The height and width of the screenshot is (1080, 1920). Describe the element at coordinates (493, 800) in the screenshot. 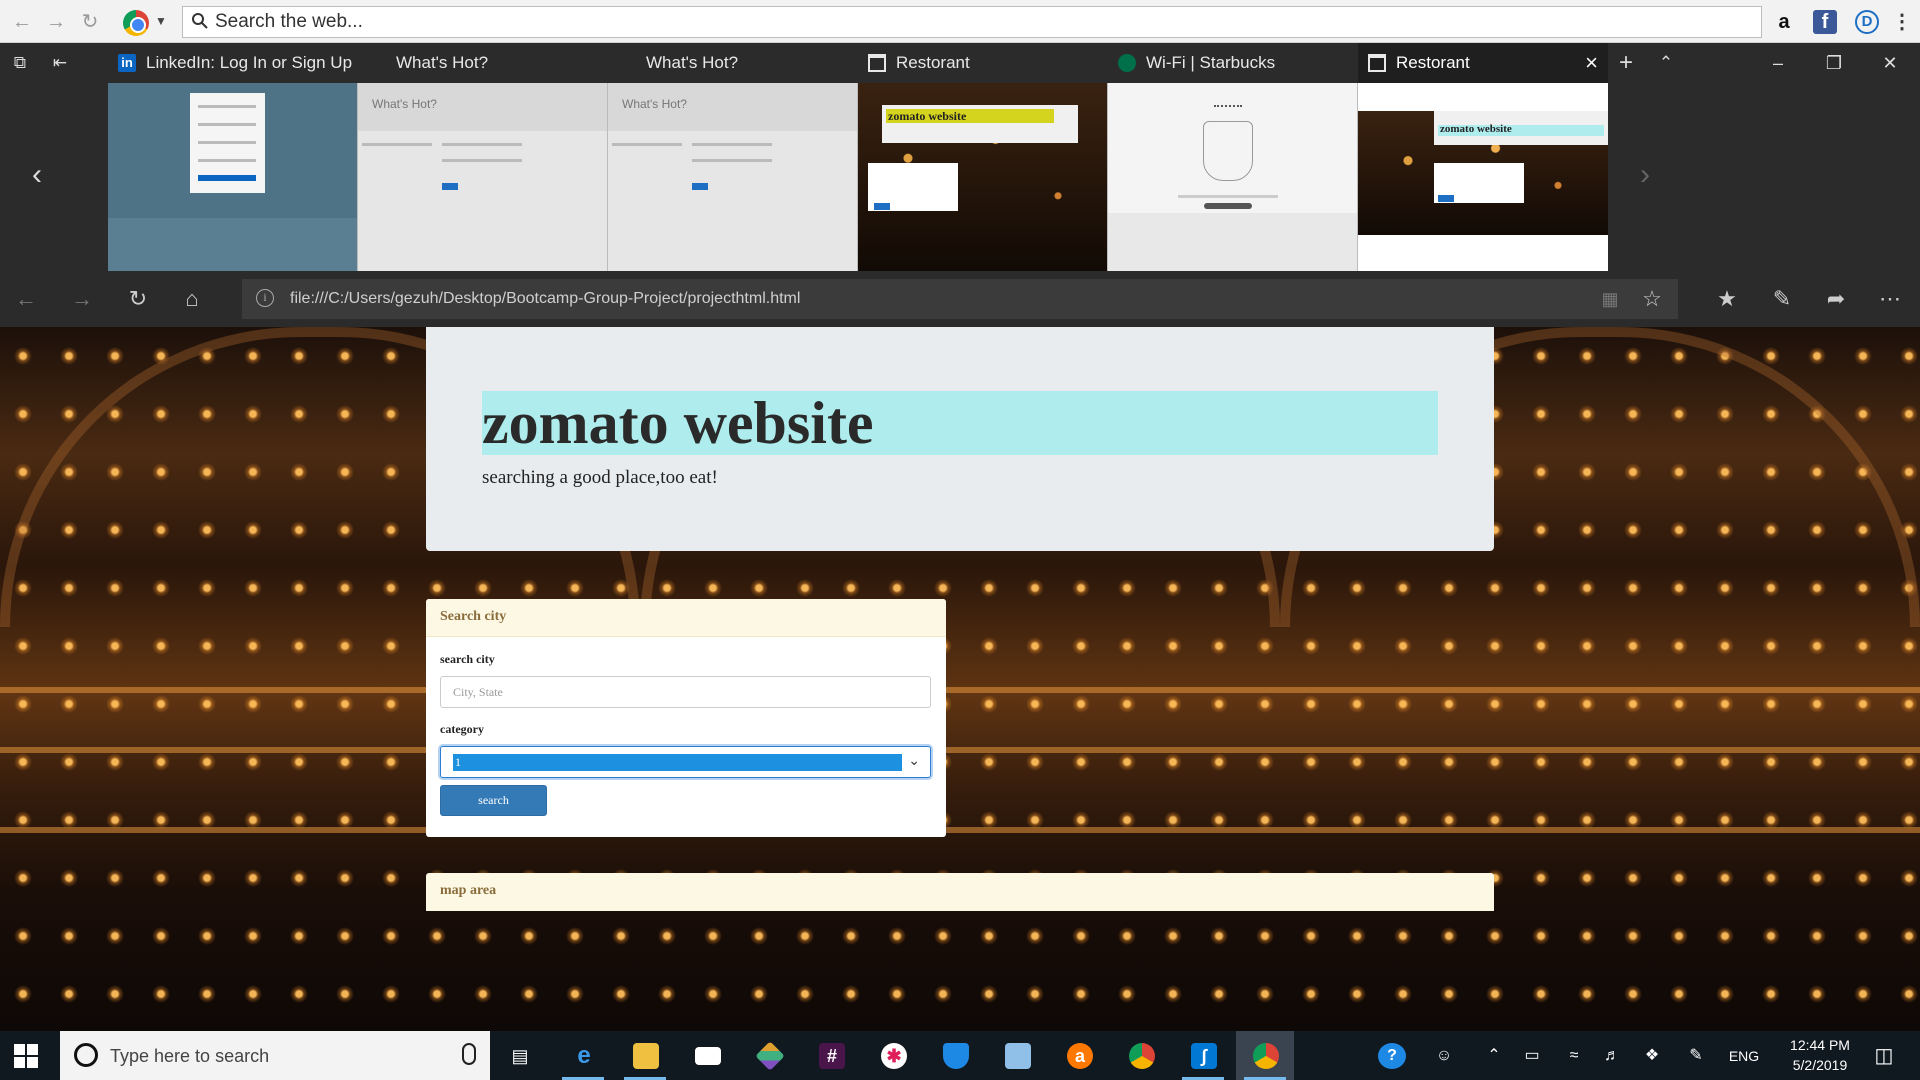

I see `search-button: search` at that location.